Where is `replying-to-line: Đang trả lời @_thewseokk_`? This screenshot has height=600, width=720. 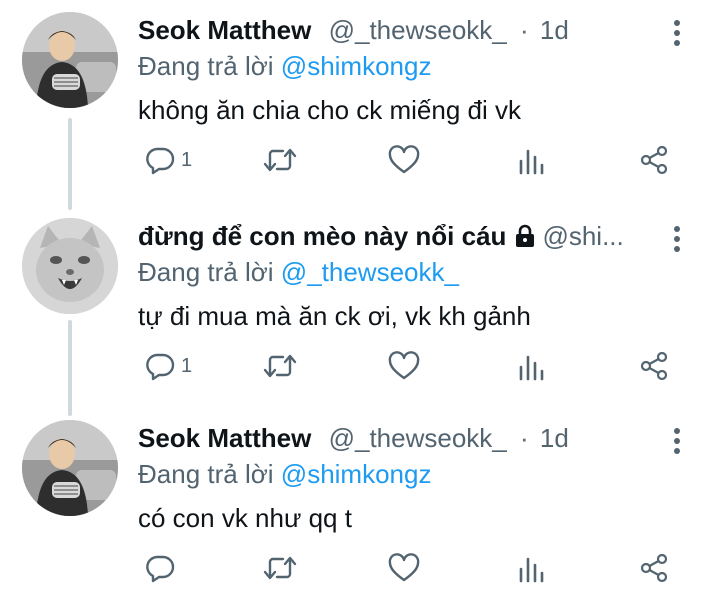 replying-to-line: Đang trả lời @_thewseokk_ is located at coordinates (298, 272).